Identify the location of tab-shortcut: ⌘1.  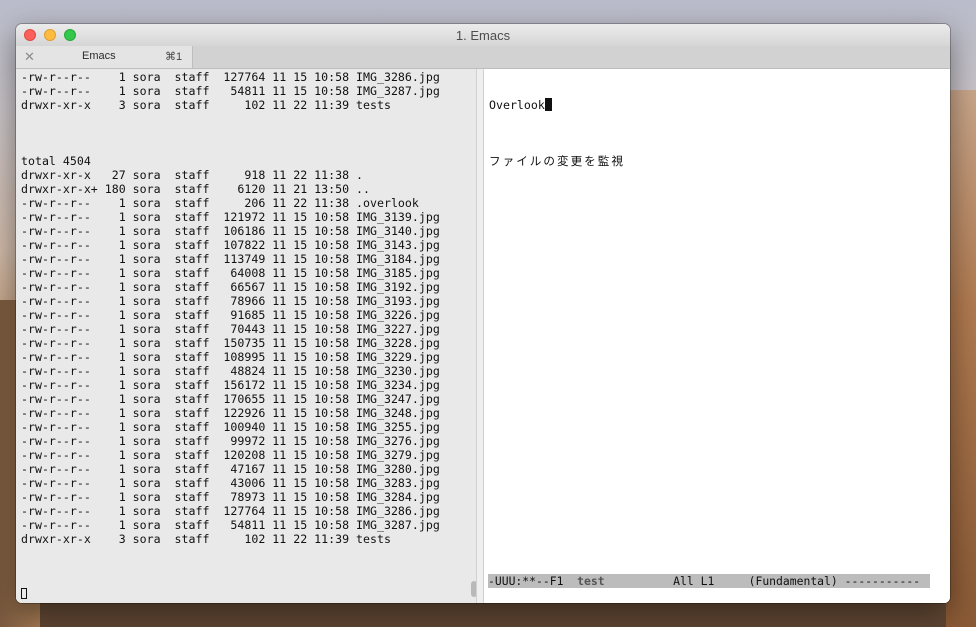
(174, 57).